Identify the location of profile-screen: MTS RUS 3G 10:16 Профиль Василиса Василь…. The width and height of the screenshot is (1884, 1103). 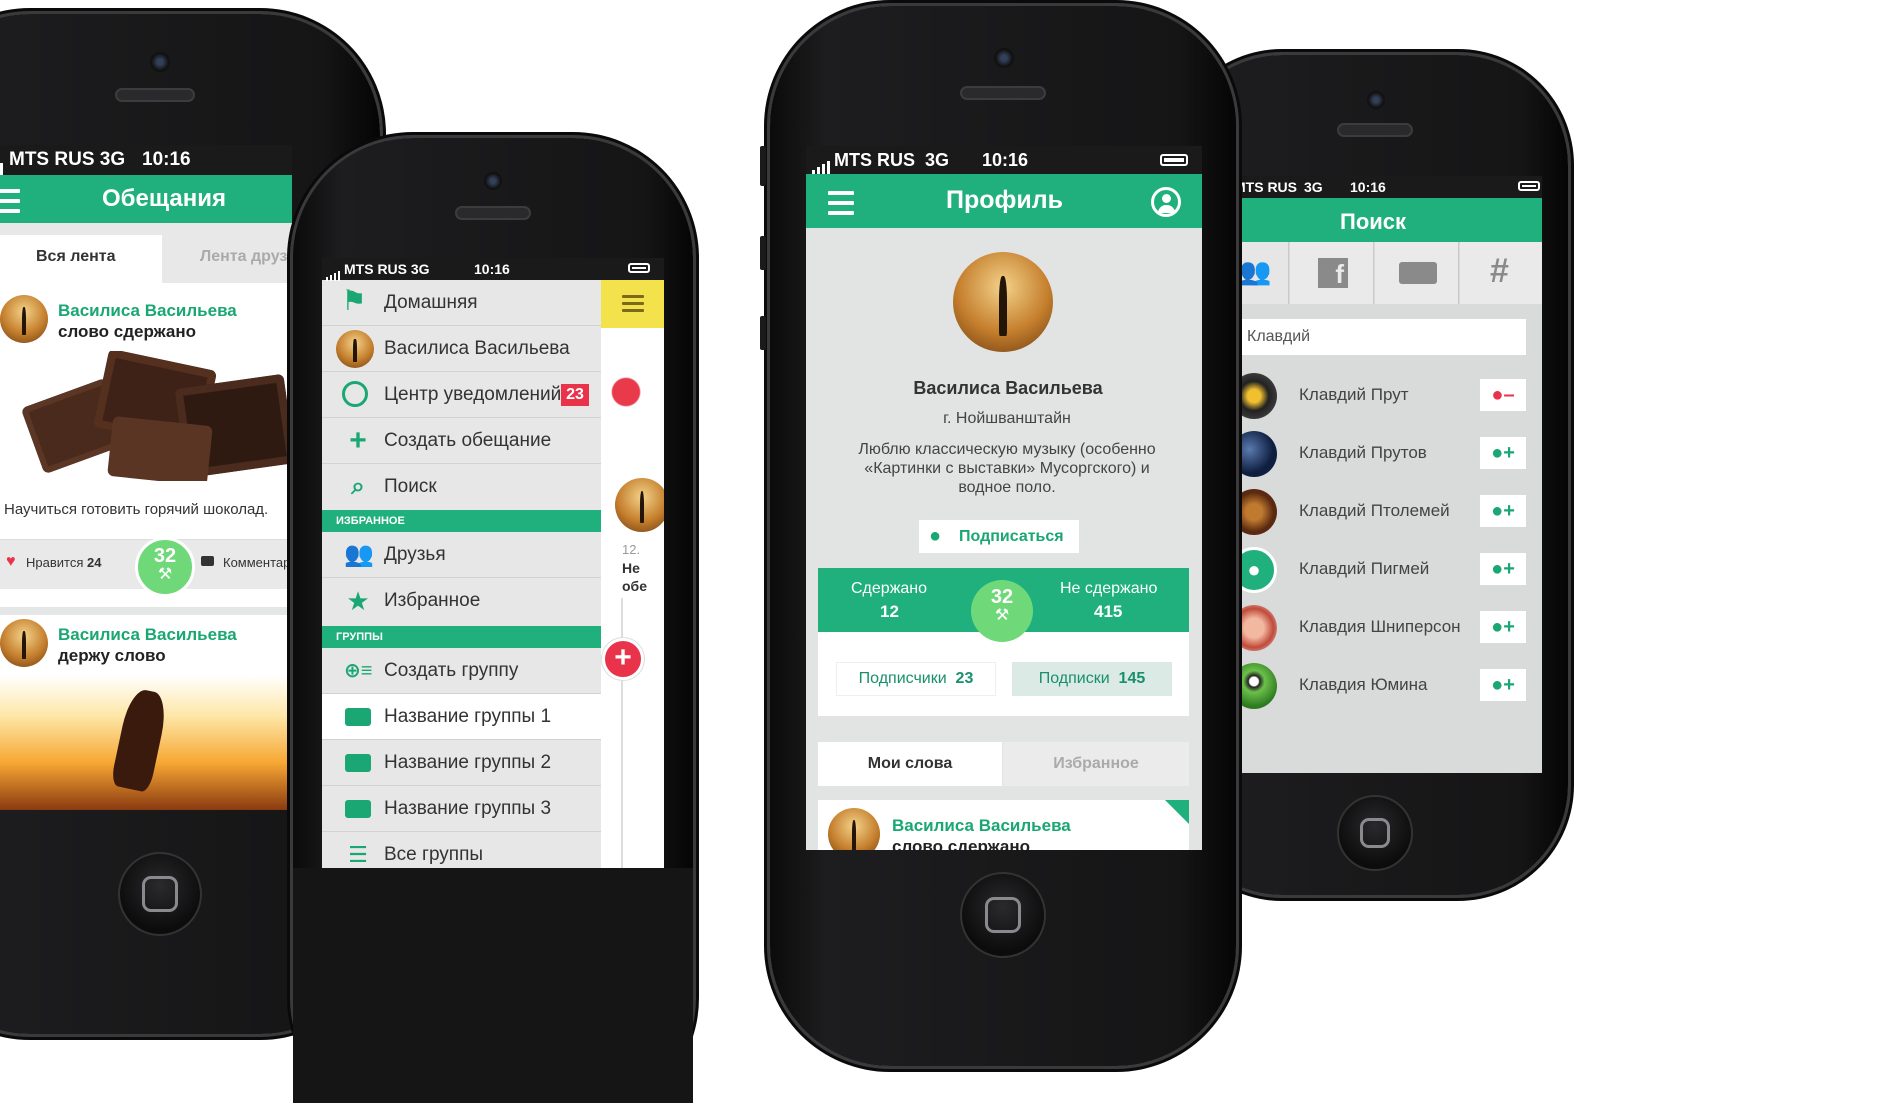
(1004, 498).